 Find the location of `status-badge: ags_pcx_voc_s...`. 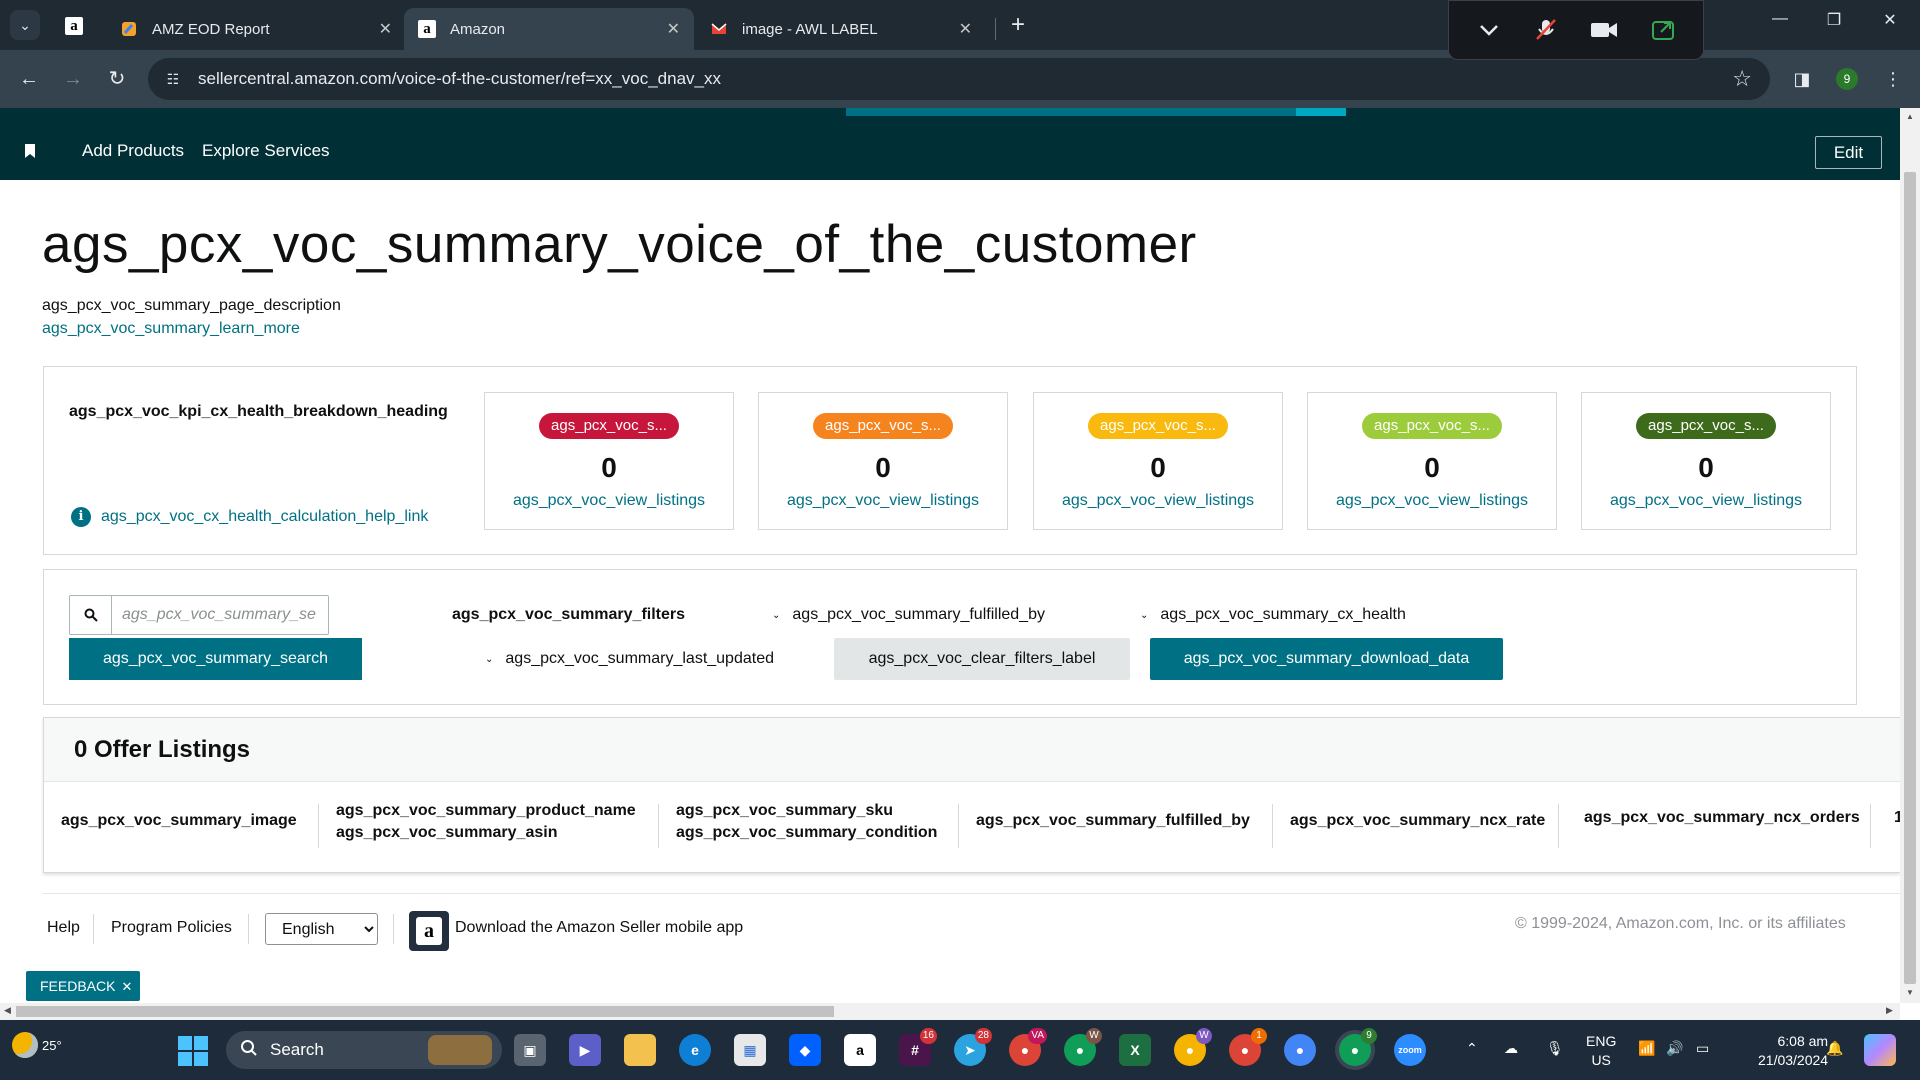

status-badge: ags_pcx_voc_s... is located at coordinates (609, 426).